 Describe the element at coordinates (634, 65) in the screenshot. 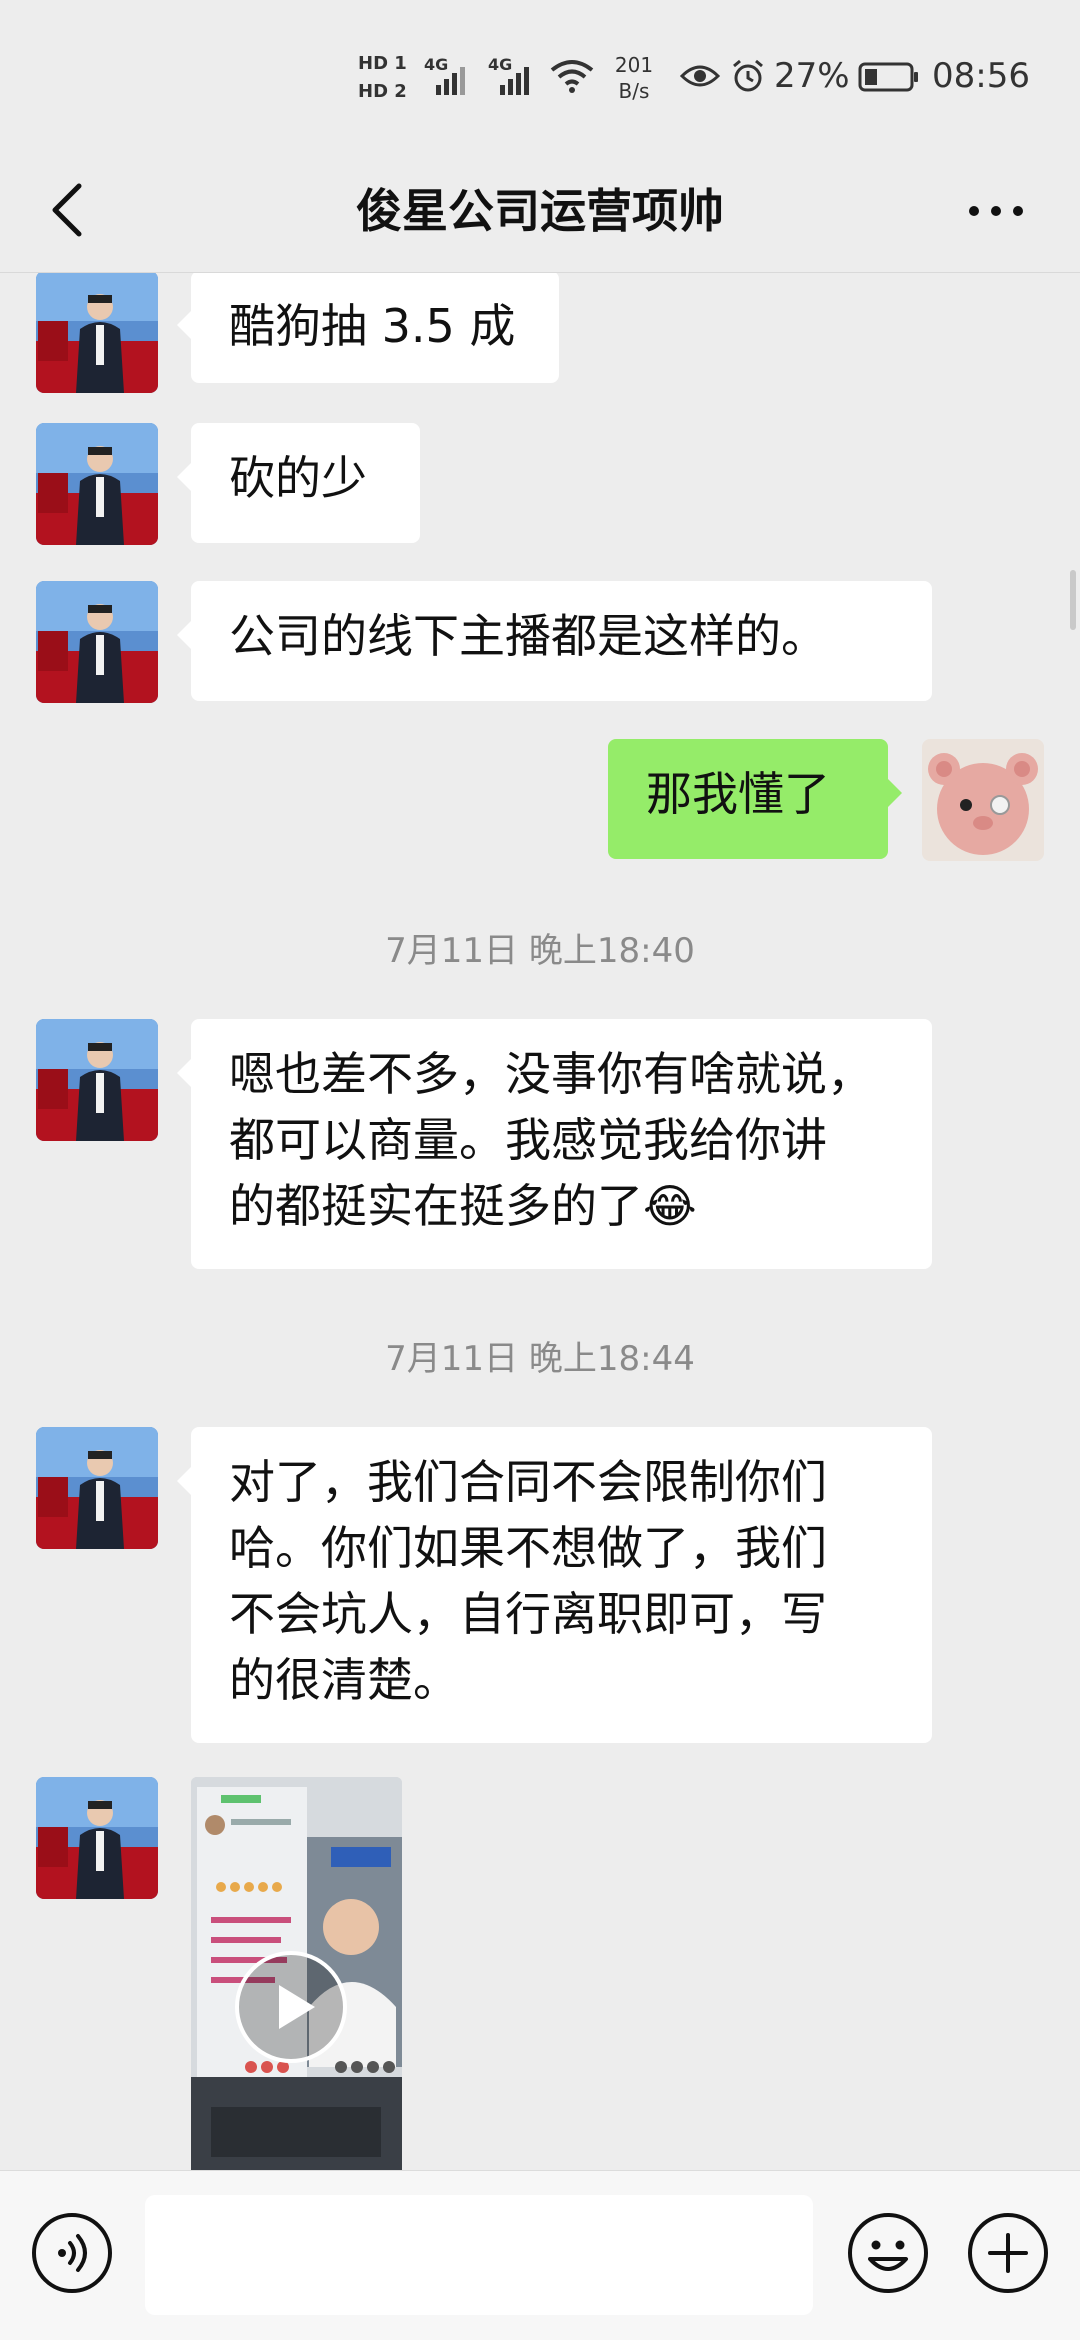

I see `speed-value: 201` at that location.